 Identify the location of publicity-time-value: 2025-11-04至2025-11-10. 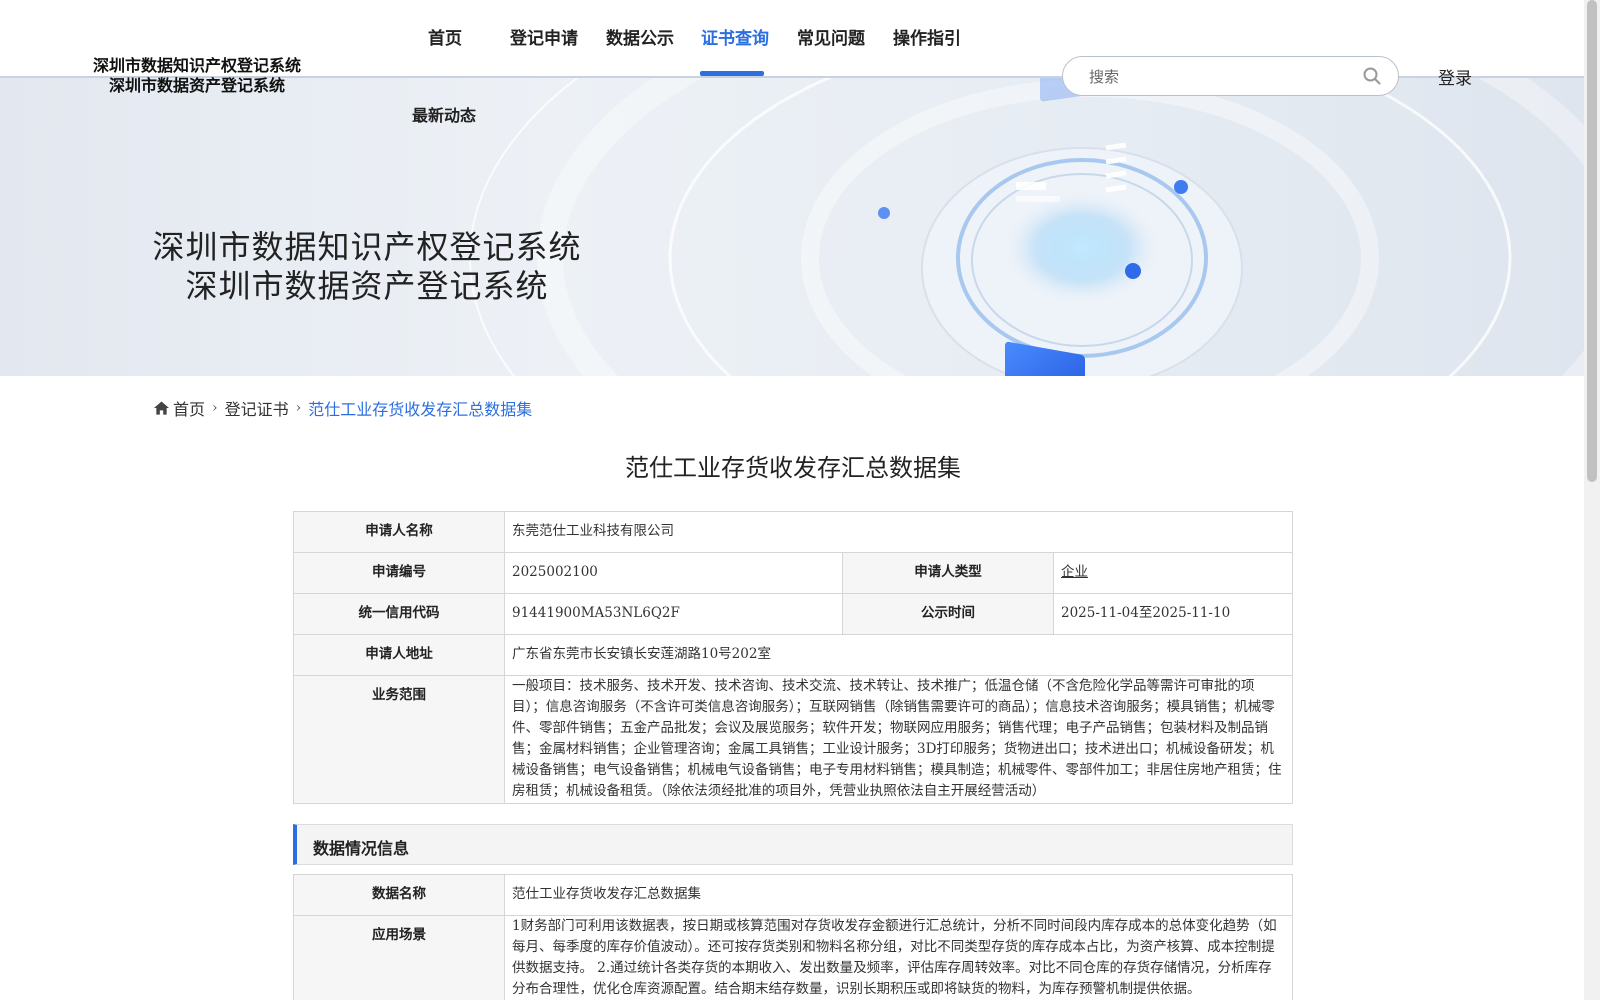
(1173, 614).